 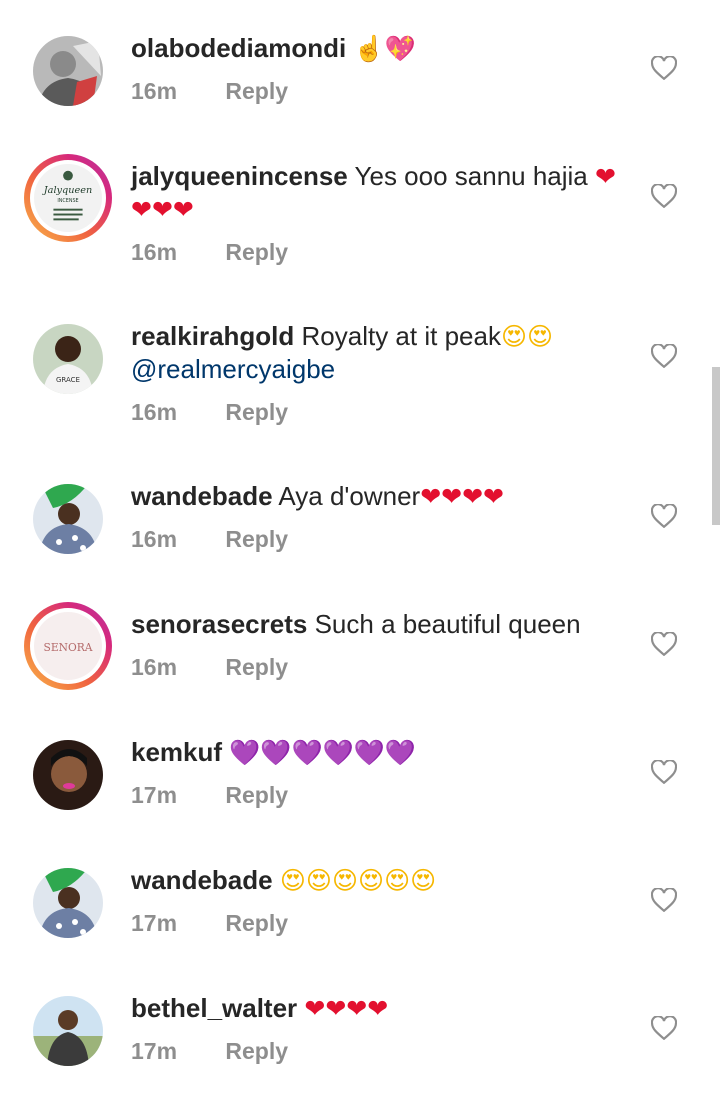 I want to click on avatar: Jalyqueen INCENSE, so click(x=68, y=198).